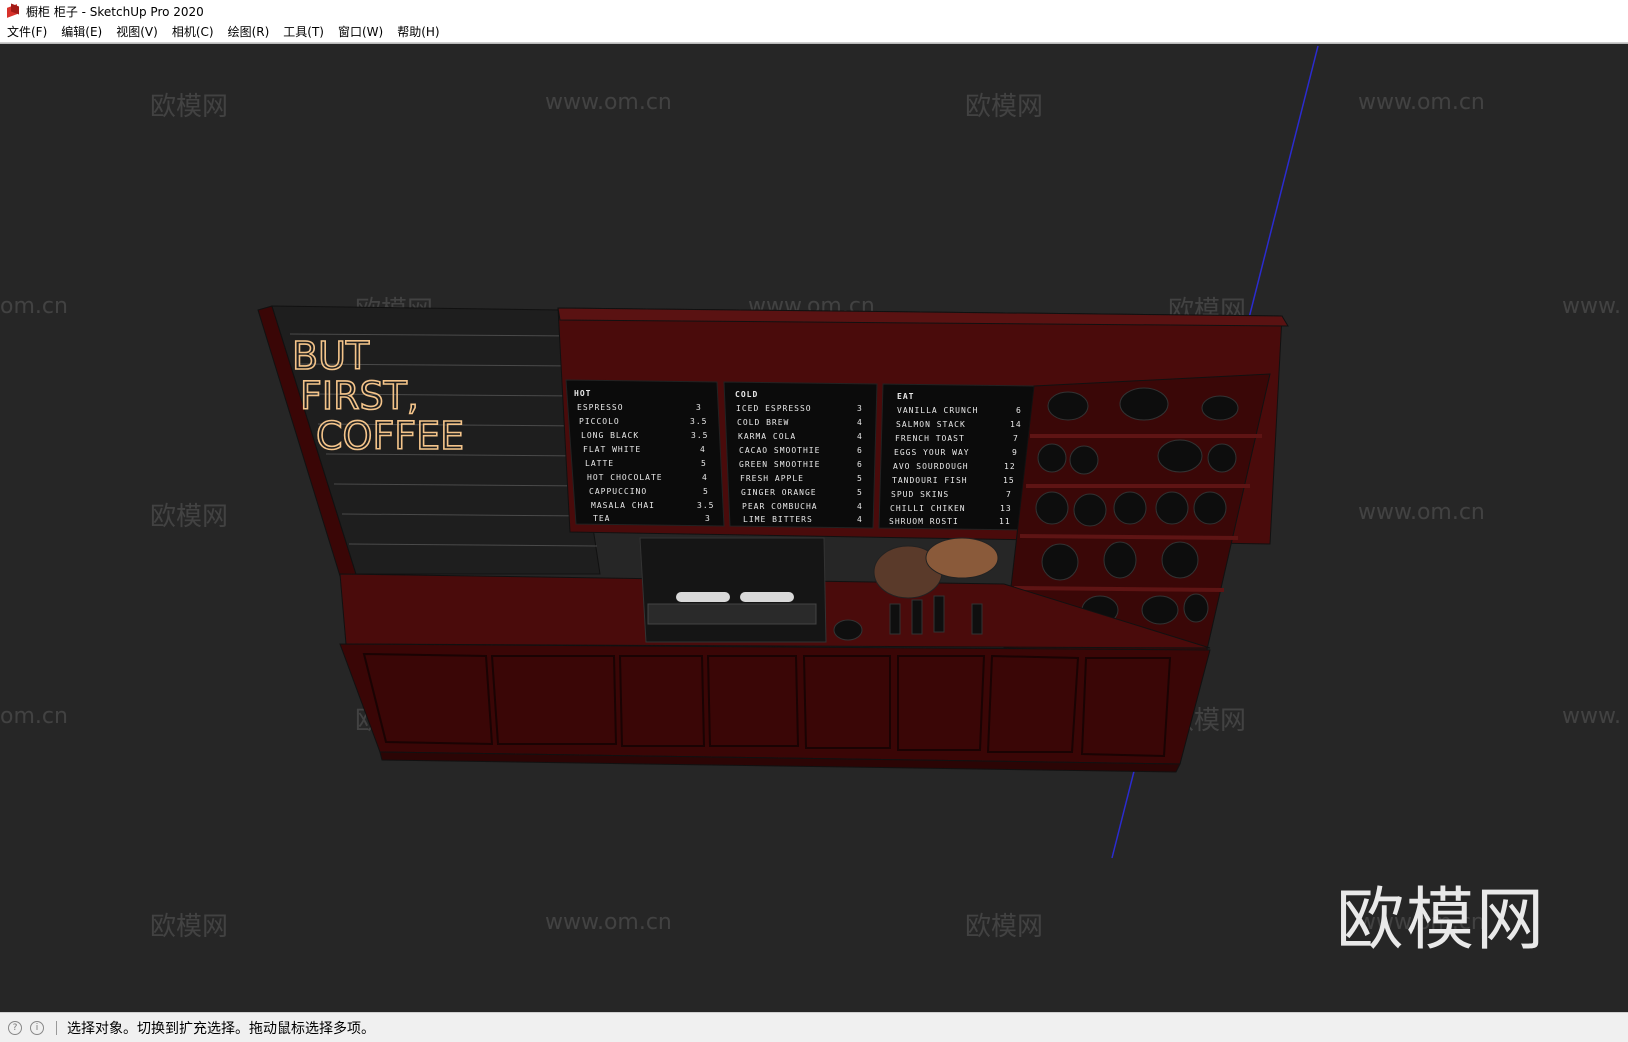  What do you see at coordinates (814, 1027) in the screenshot?
I see `status-bar: ? i 选择对象。切换到扩充选择。拖动鼠标选择多项。` at bounding box center [814, 1027].